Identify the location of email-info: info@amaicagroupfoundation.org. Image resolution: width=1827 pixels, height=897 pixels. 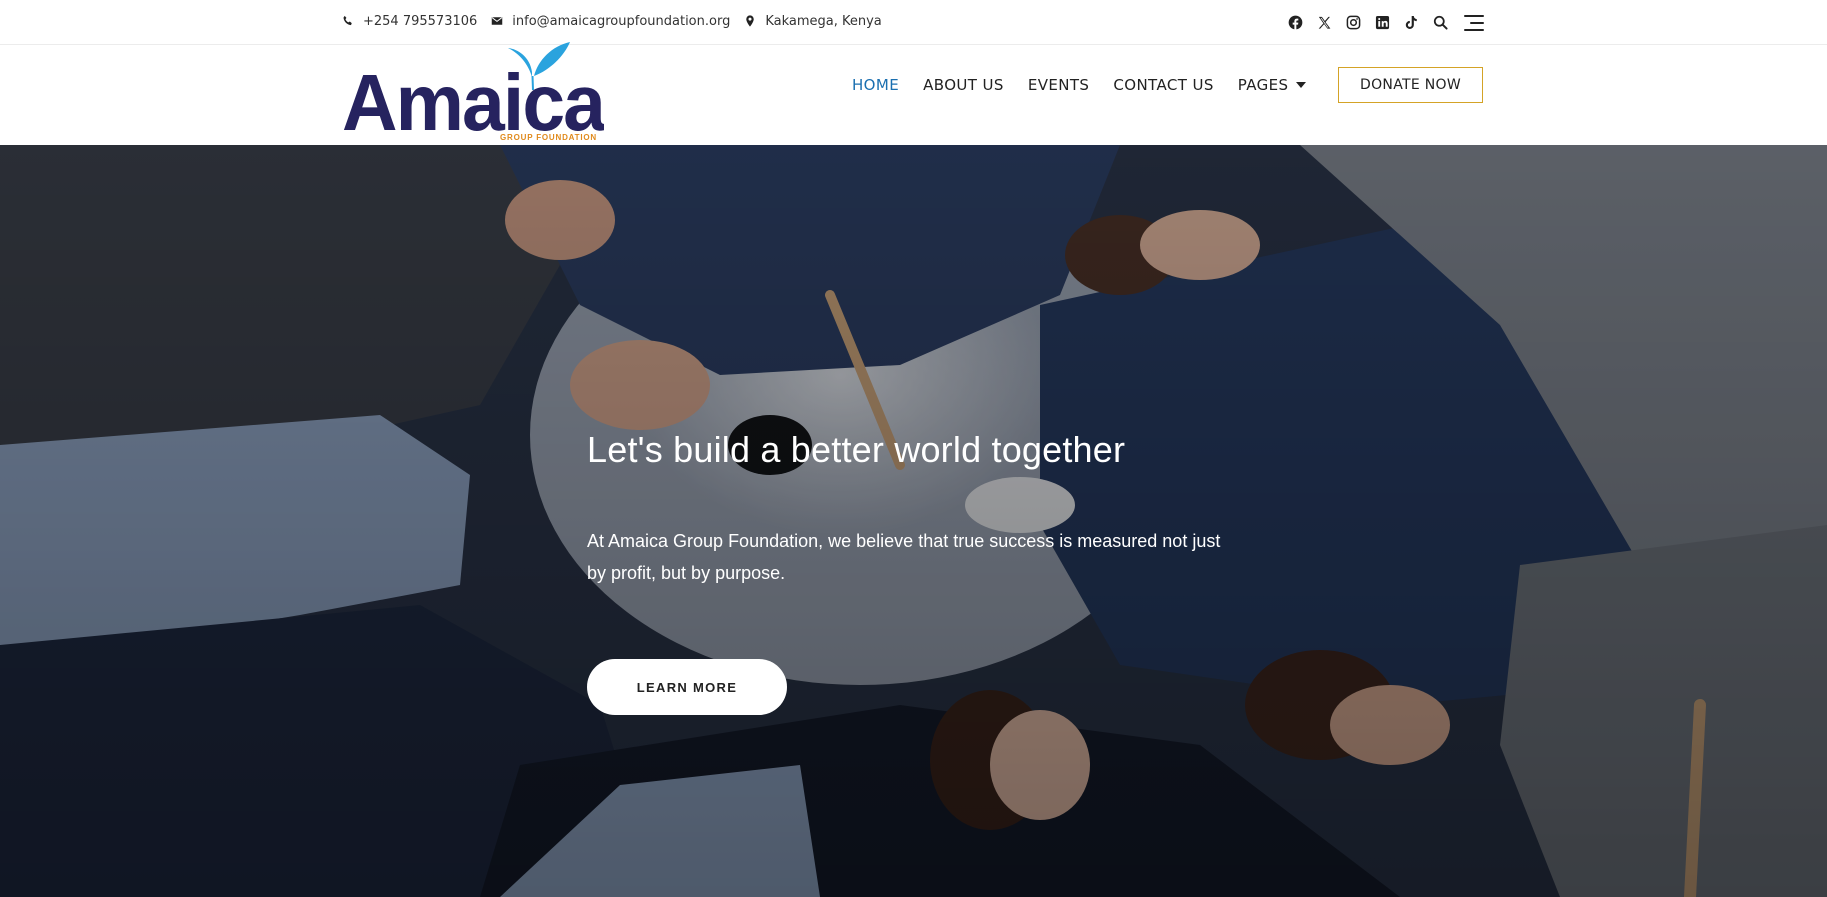
(610, 21).